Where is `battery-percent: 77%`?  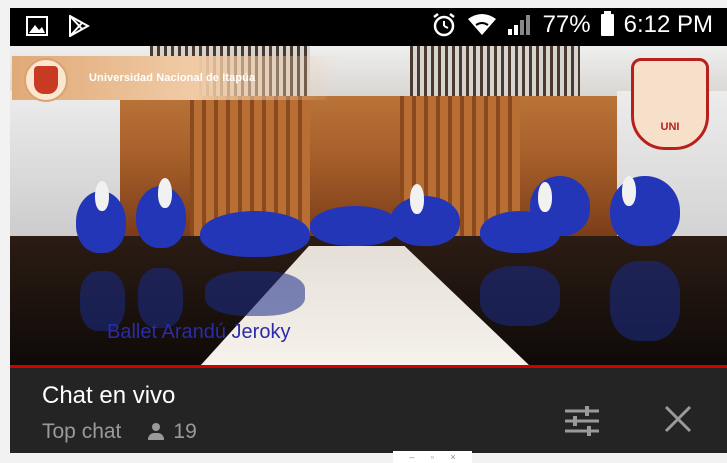
battery-percent: 77% is located at coordinates (566, 24).